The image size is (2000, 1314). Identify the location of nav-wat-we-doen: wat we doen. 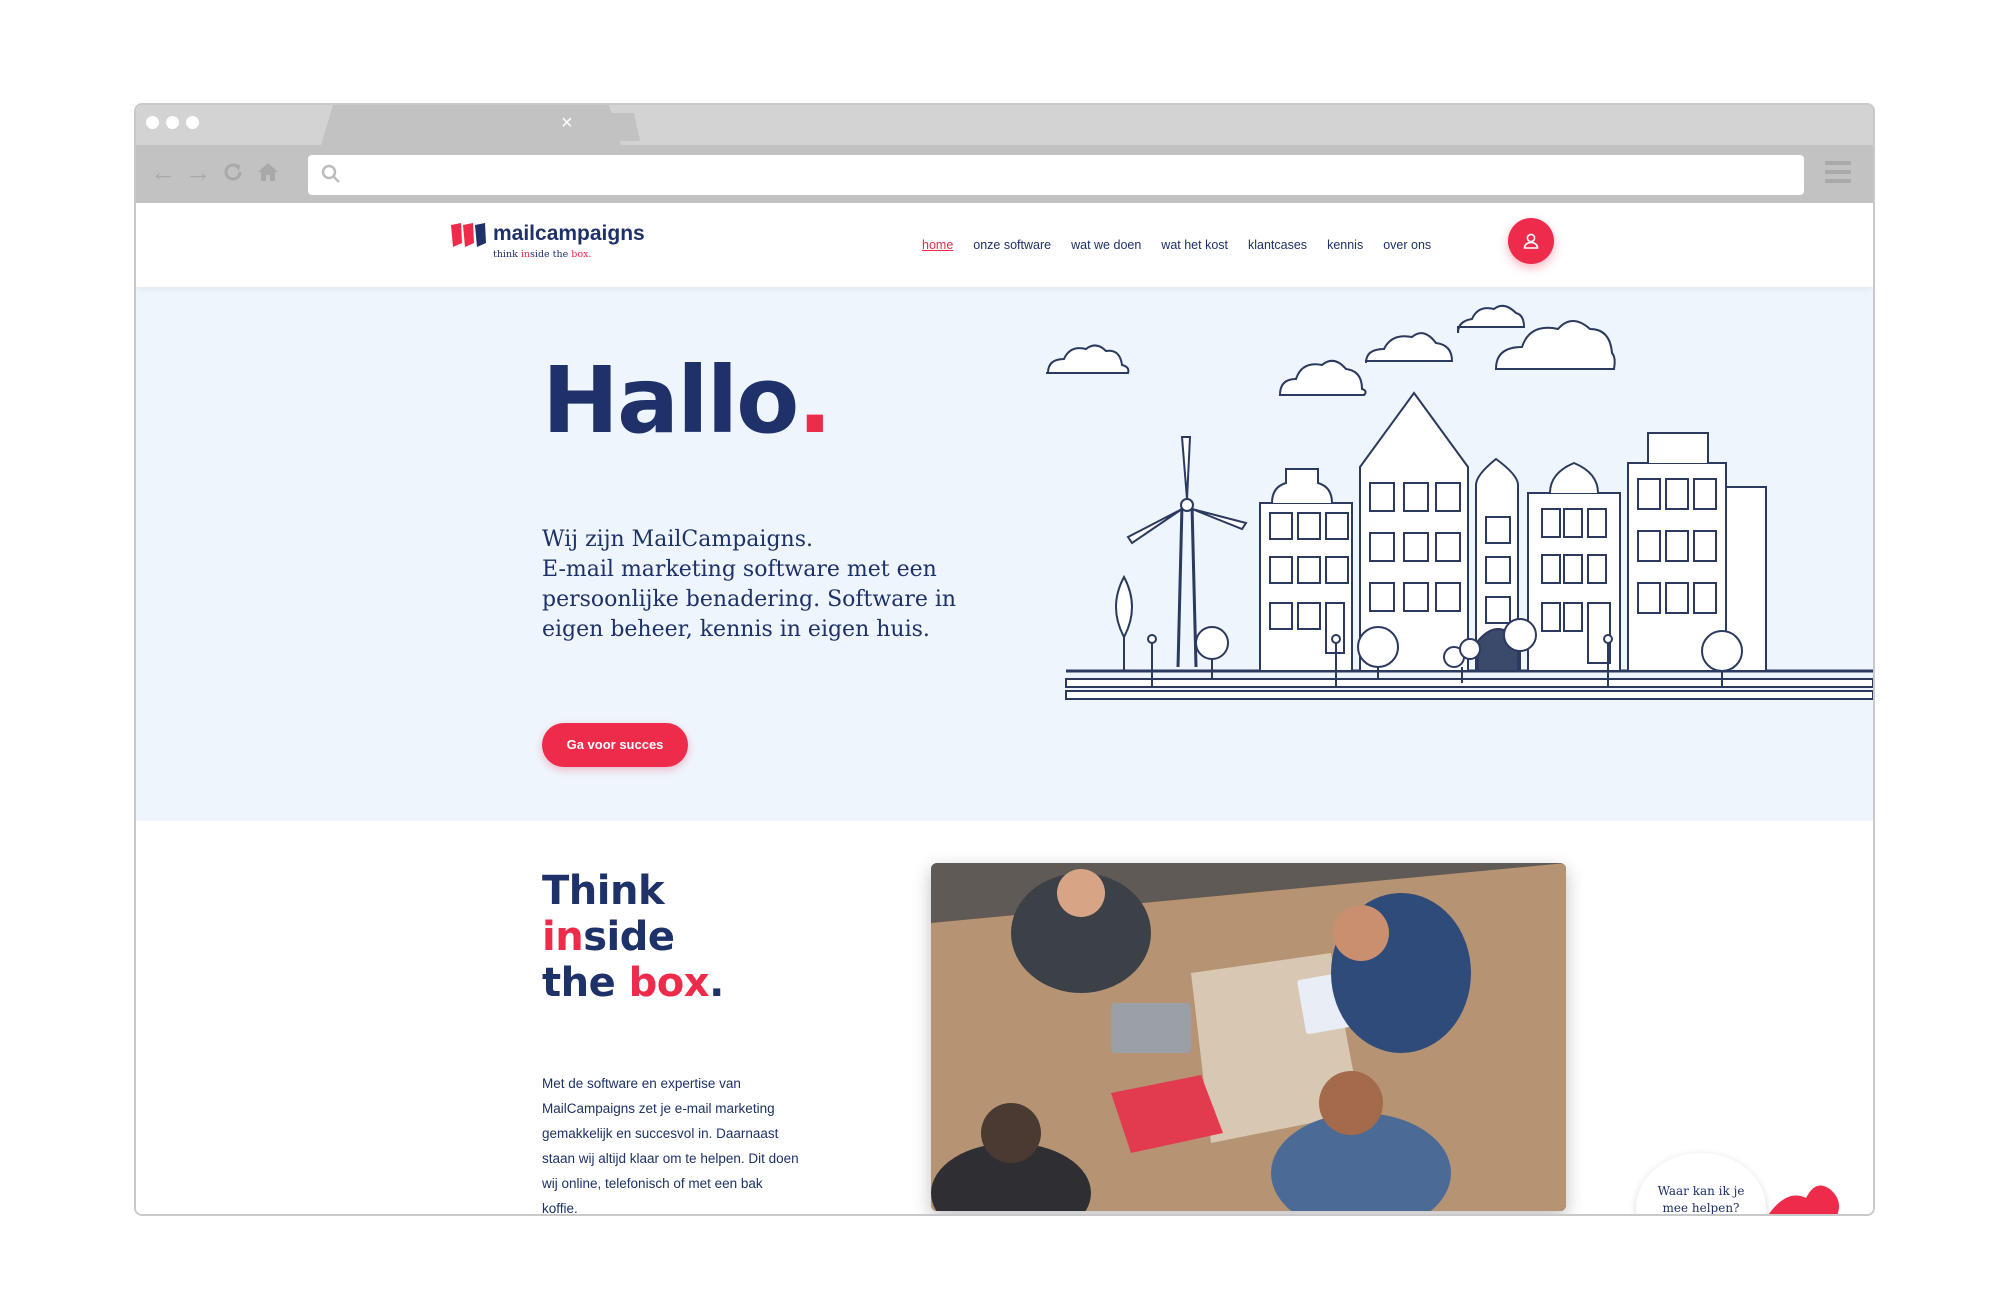
(1106, 245).